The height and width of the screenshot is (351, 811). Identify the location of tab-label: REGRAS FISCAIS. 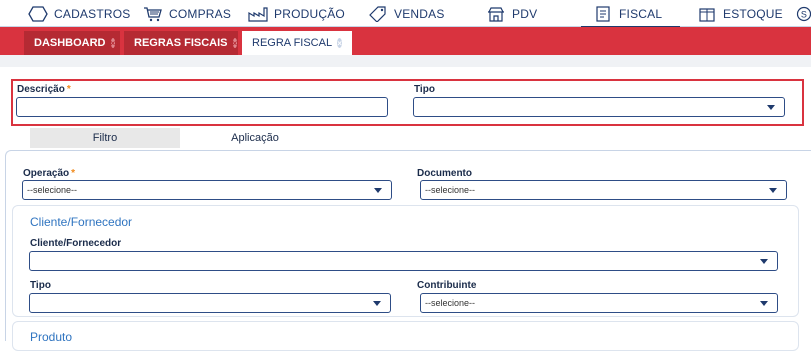
(181, 43).